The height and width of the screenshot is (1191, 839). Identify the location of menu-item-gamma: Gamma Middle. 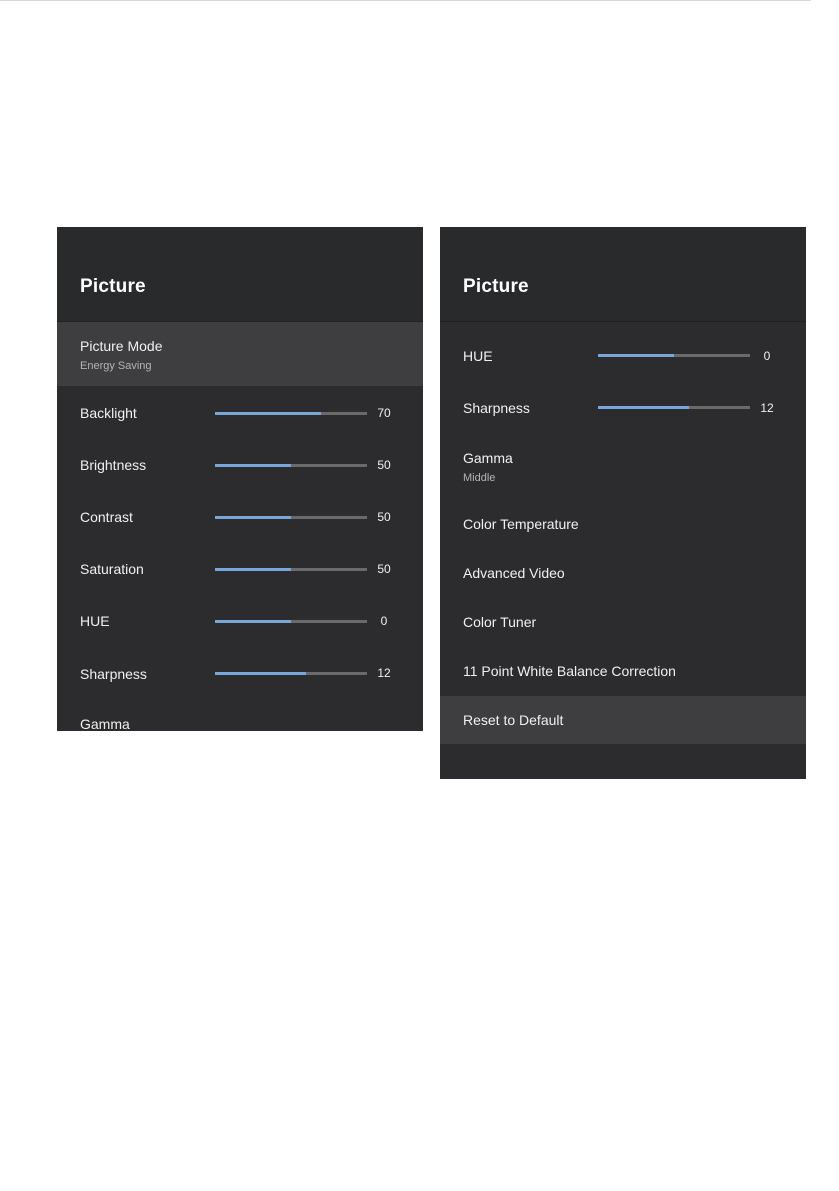
(623, 467).